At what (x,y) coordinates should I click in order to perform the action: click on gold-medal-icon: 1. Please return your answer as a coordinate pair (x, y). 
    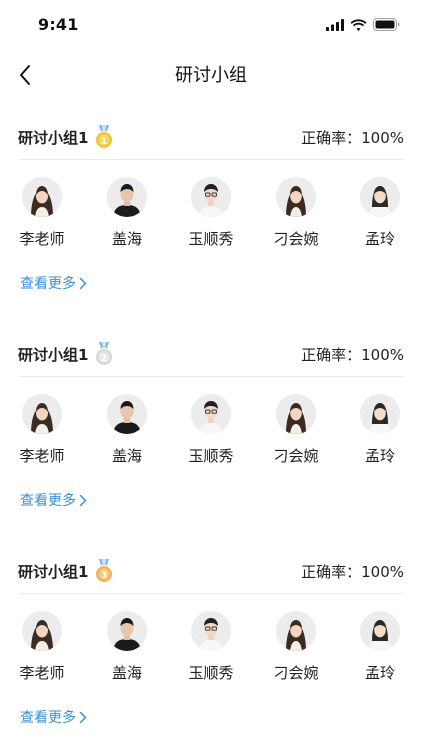
    Looking at the image, I should click on (104, 139).